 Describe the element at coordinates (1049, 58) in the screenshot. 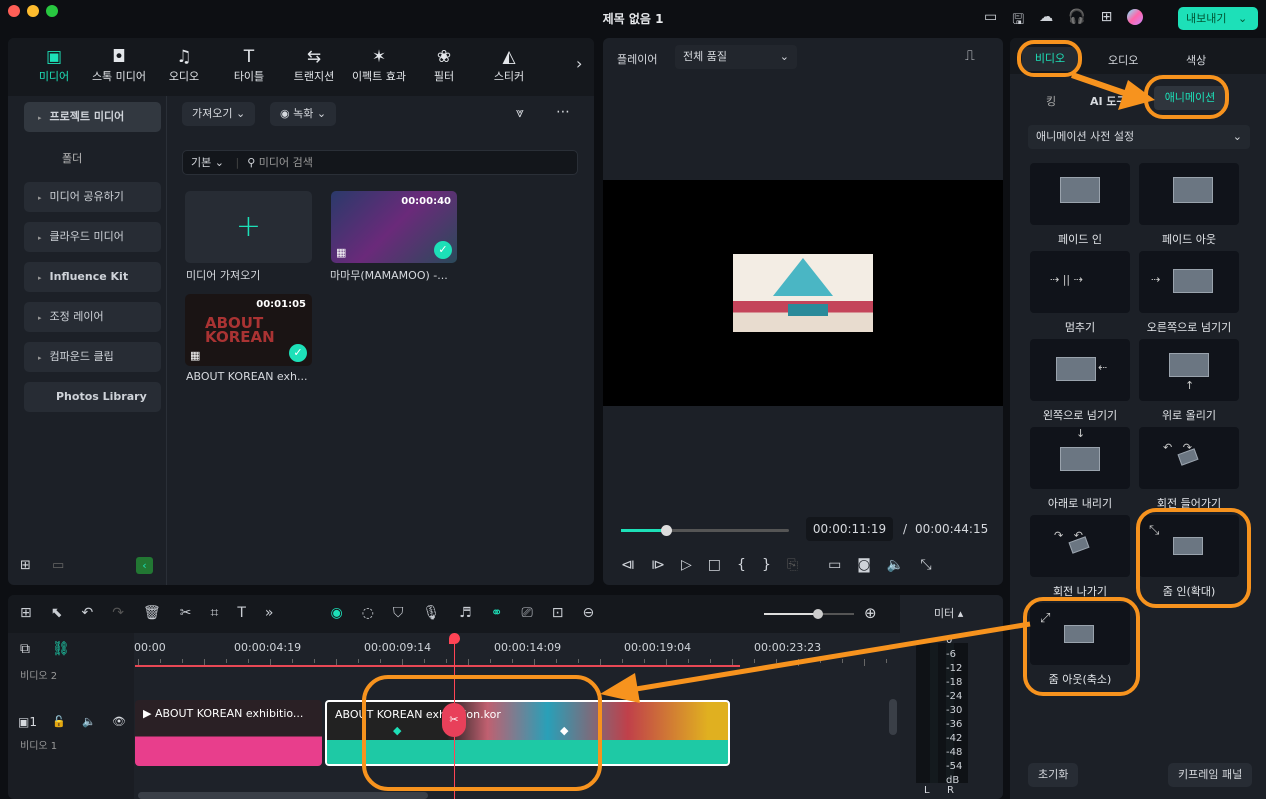

I see `highlight-video-tab` at that location.